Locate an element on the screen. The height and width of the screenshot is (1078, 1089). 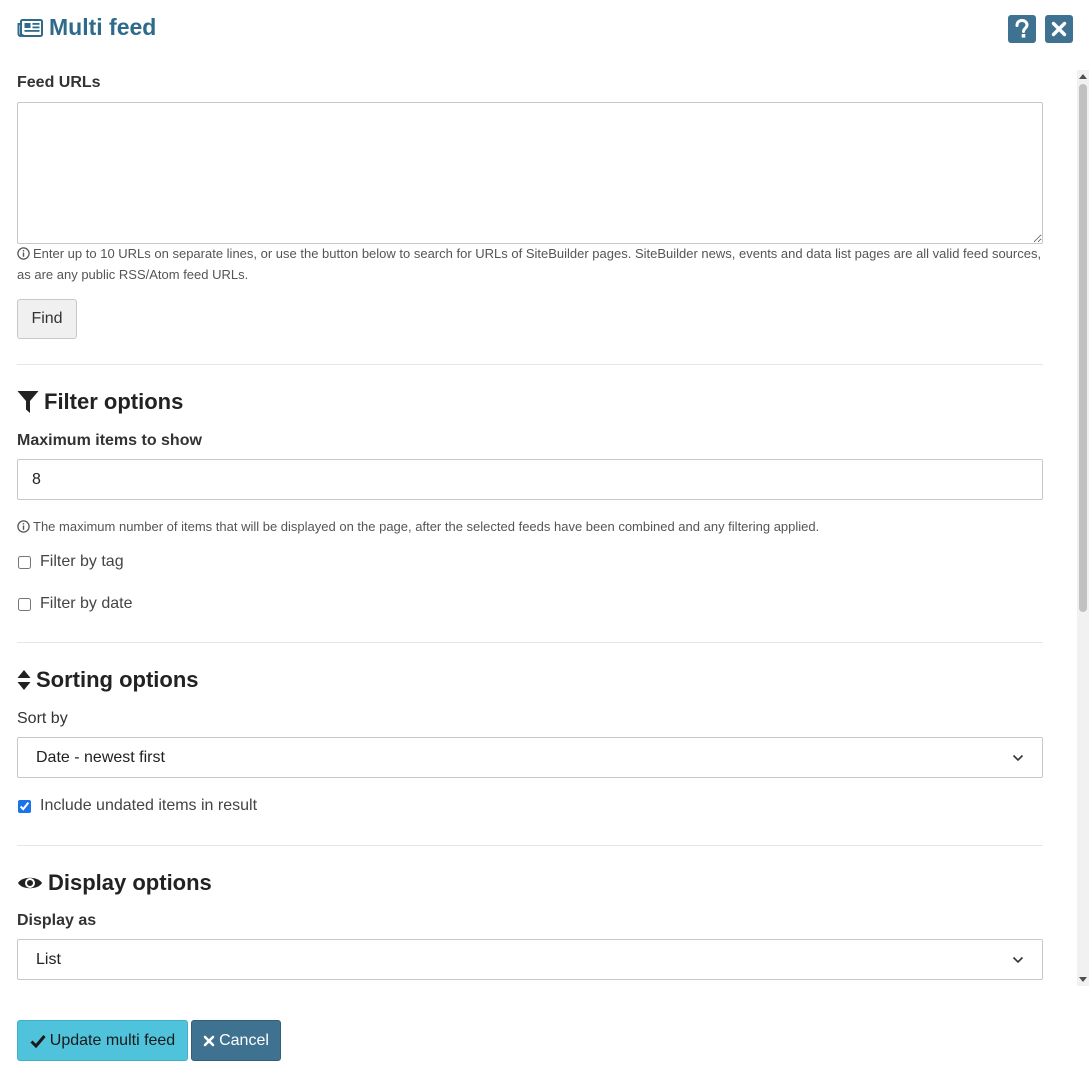
sort-by-value: Date - newest first is located at coordinates (100, 757).